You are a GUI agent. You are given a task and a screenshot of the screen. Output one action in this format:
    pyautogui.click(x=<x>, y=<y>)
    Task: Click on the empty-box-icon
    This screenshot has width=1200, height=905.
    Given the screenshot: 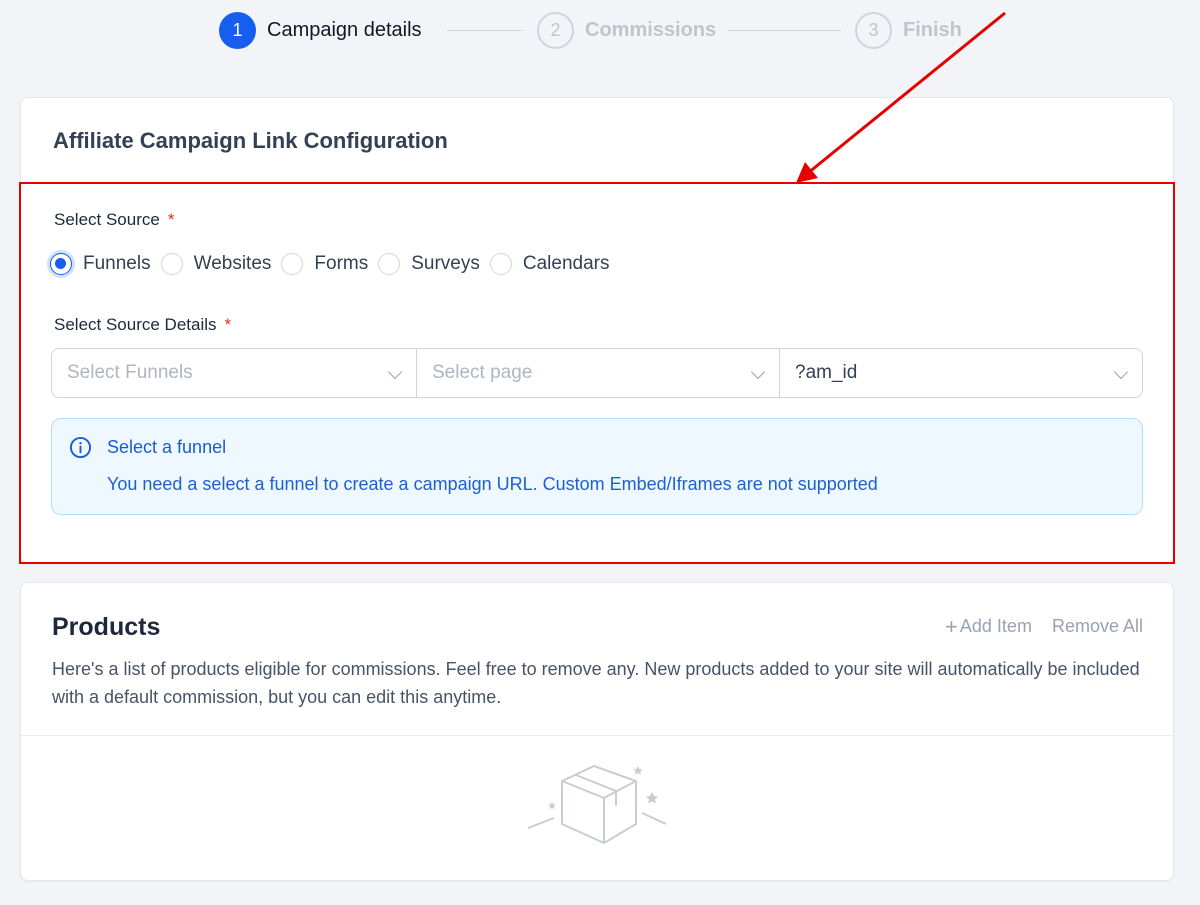 What is the action you would take?
    pyautogui.click(x=597, y=804)
    